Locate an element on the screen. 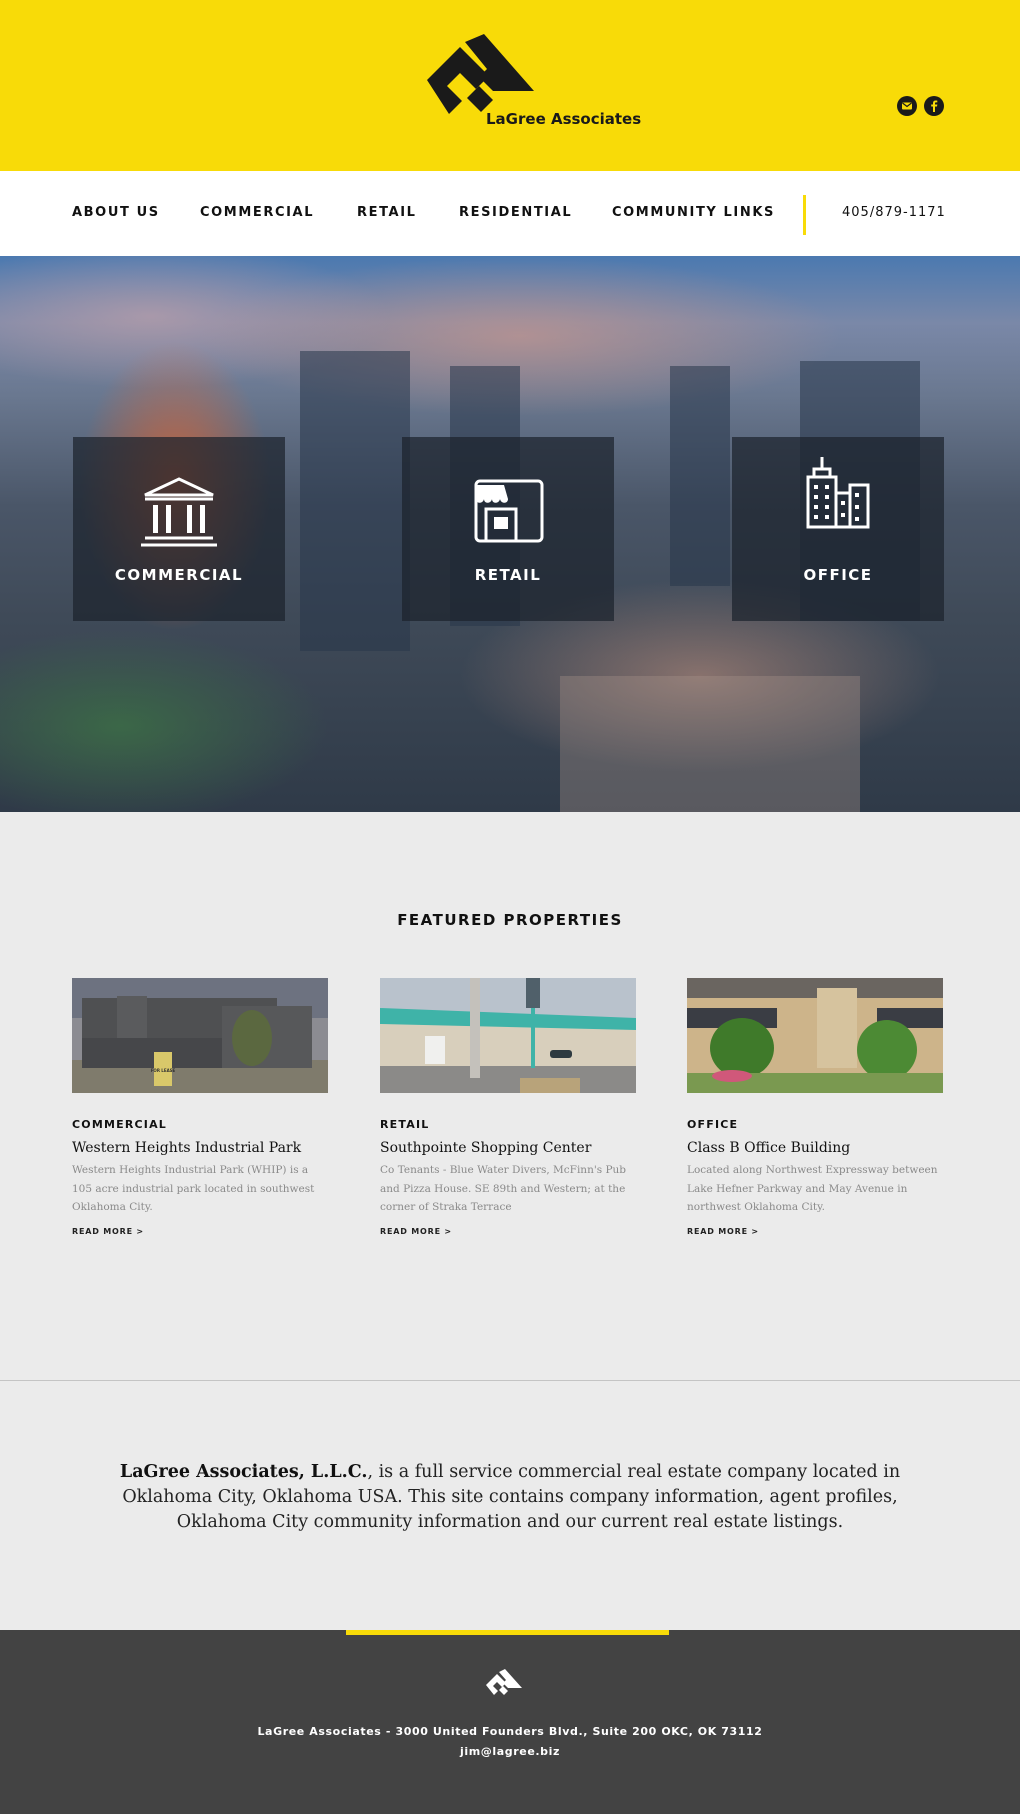 Image resolution: width=1020 pixels, height=1814 pixels. nav-item-about-us: ABOUT US is located at coordinates (116, 212).